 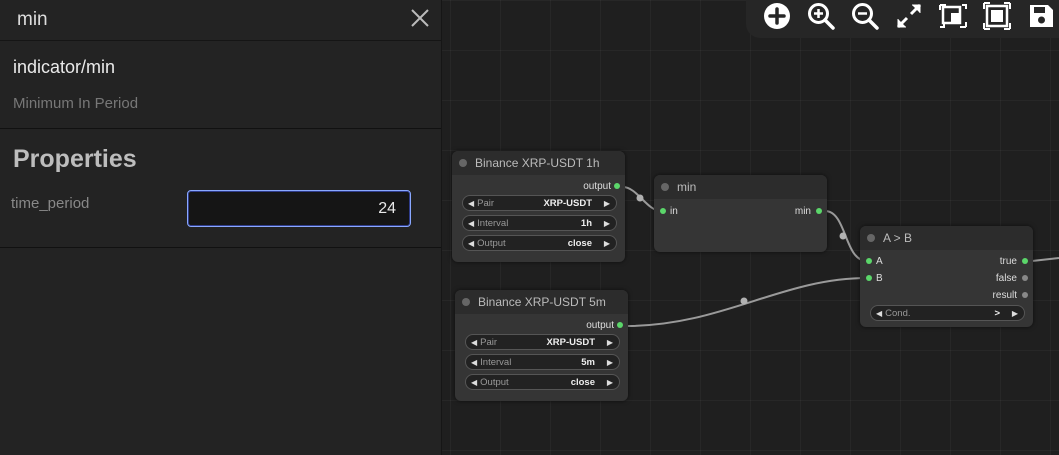 I want to click on node-title-label: Binance XRP-USDT 5m, so click(x=542, y=302).